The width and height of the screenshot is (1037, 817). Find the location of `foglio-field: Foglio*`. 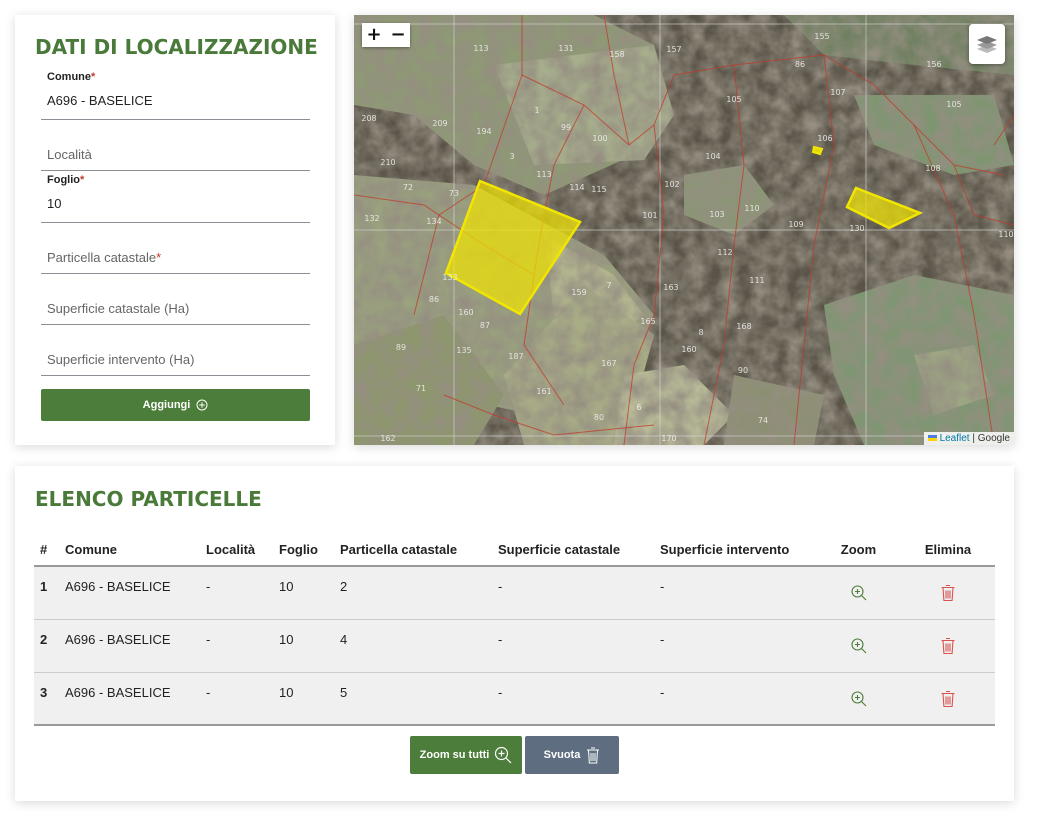

foglio-field: Foglio* is located at coordinates (175, 198).